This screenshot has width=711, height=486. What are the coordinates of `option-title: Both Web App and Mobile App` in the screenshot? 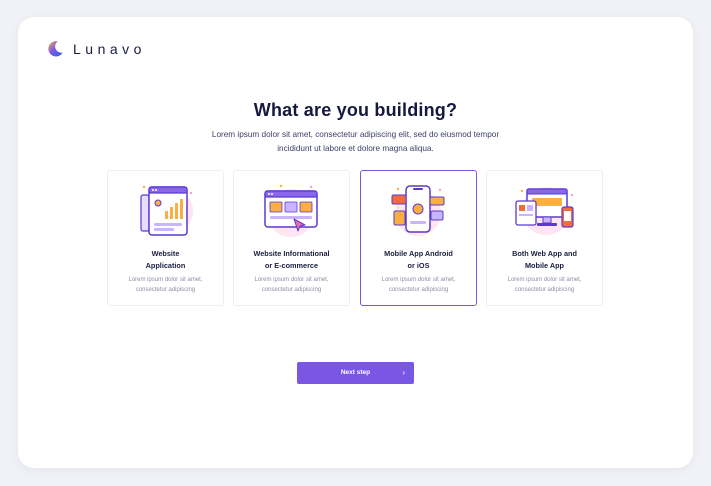 It's located at (544, 259).